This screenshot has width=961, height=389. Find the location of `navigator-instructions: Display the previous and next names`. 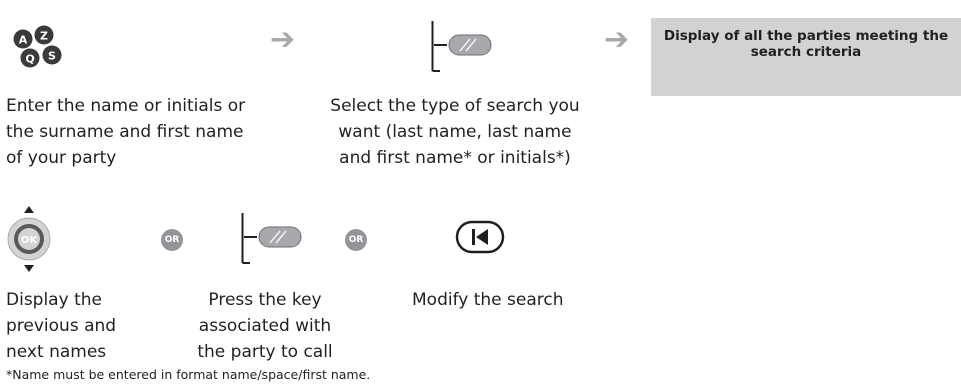

navigator-instructions: Display the previous and next names is located at coordinates (76, 326).